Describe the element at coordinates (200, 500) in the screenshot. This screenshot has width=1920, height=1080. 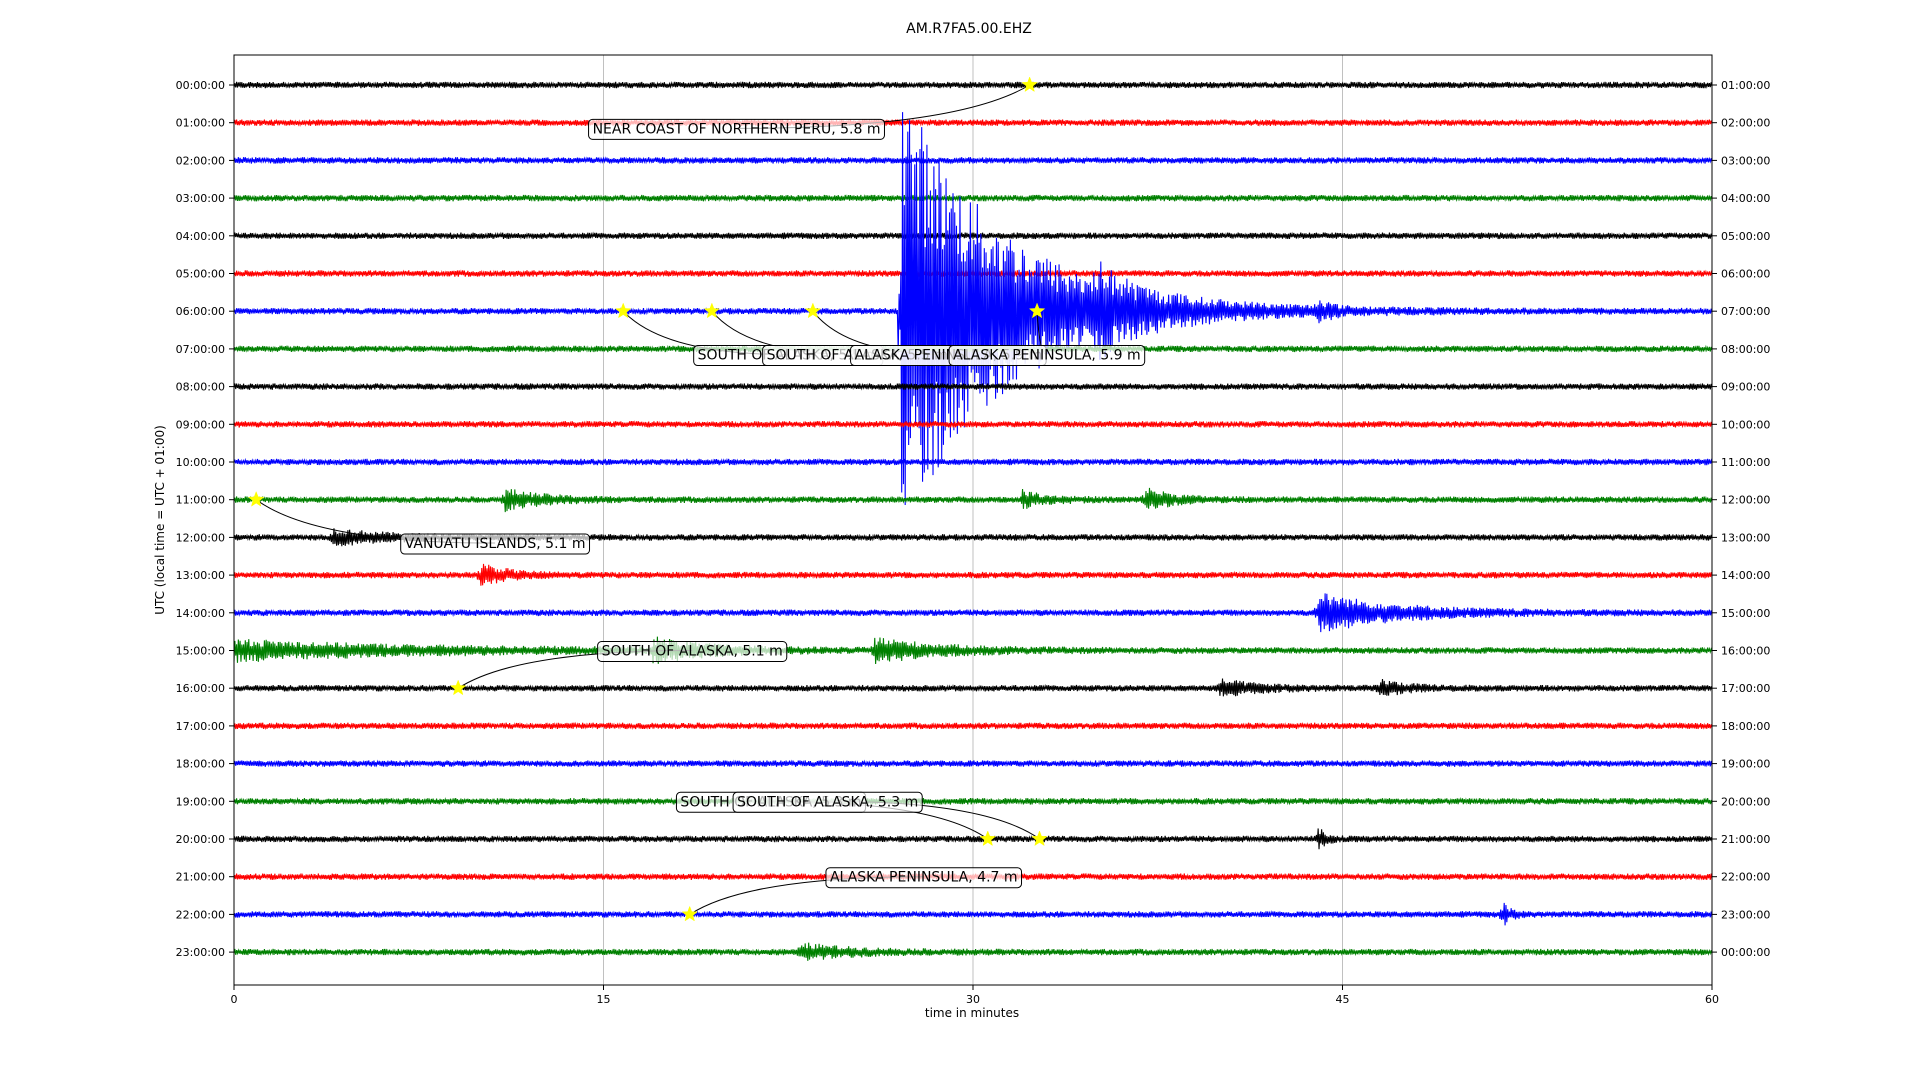
I see `y-tick-label-left: 11:00:00` at that location.